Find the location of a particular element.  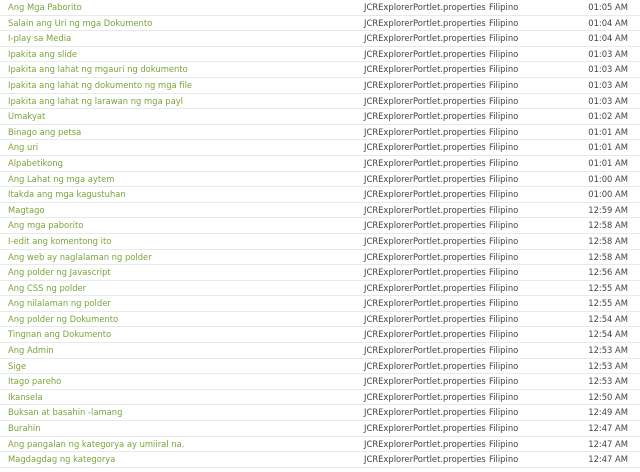

translation-message-link: Ang nilalaman ng polder is located at coordinates (59, 303).